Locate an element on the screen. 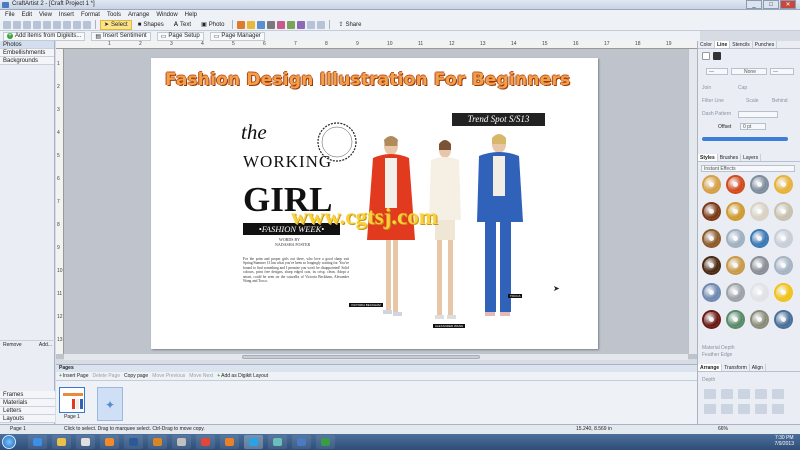  page-setup-button: ▭ Page Setup is located at coordinates (180, 36).